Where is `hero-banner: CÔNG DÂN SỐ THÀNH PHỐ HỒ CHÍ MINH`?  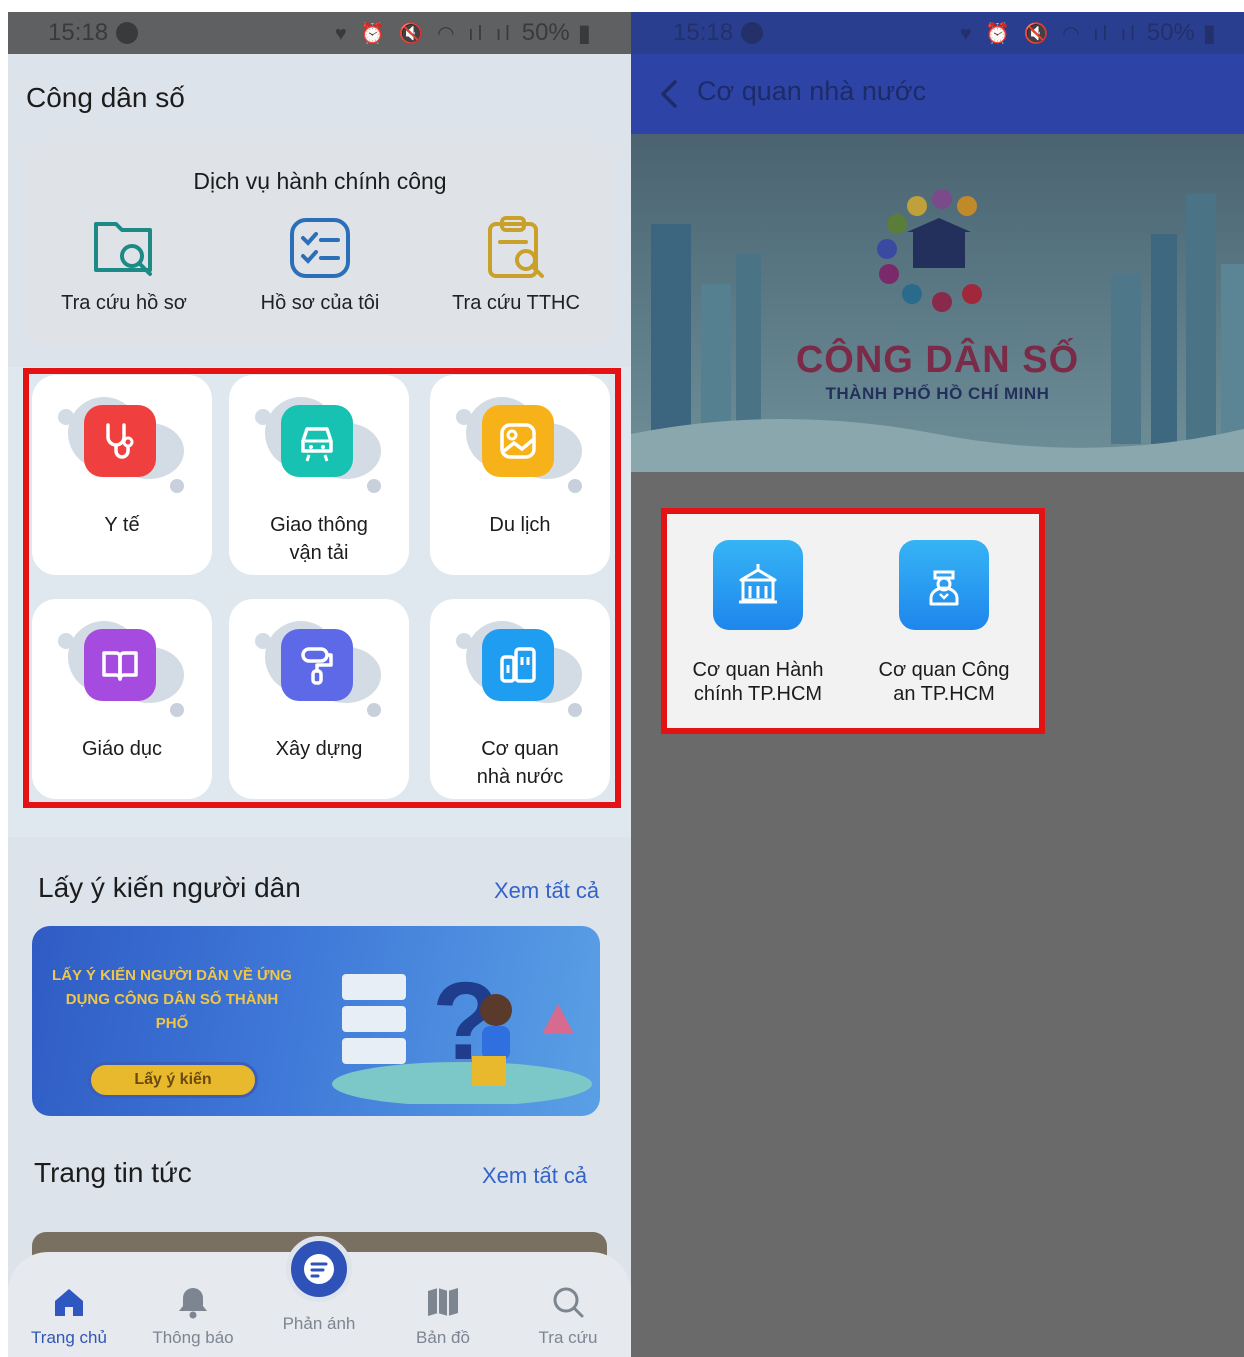 hero-banner: CÔNG DÂN SỐ THÀNH PHỐ HỒ CHÍ MINH is located at coordinates (937, 303).